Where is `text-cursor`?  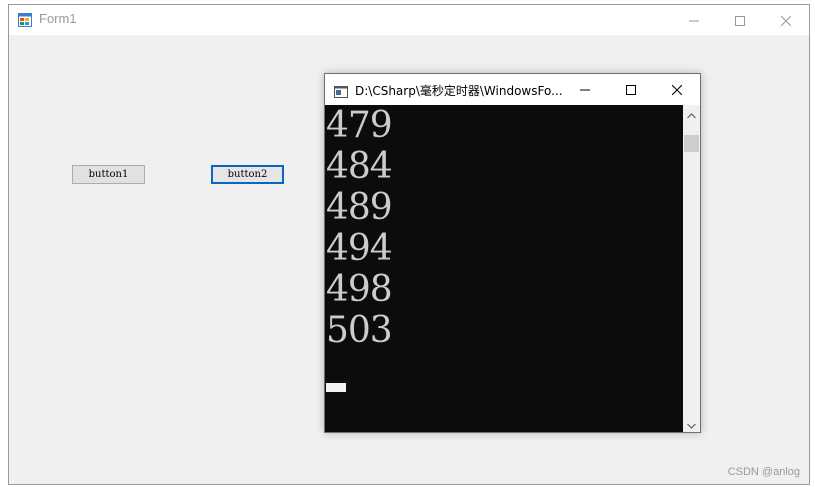
text-cursor is located at coordinates (336, 387).